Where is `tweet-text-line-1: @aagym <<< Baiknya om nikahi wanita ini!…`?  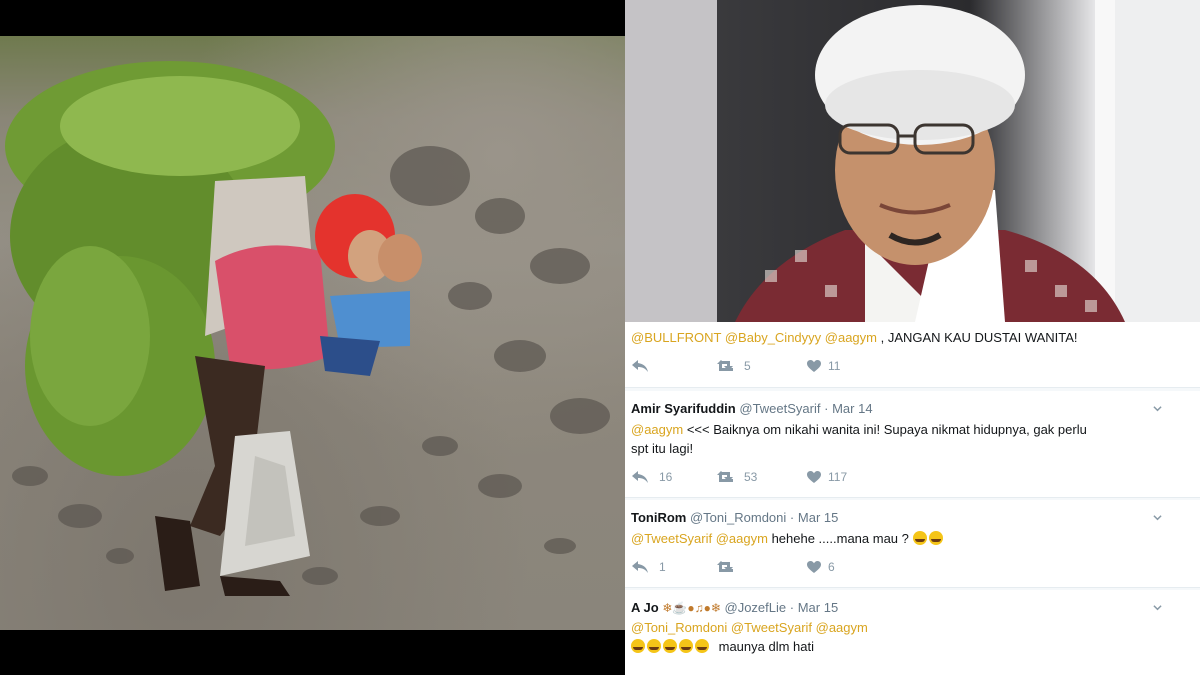 tweet-text-line-1: @aagym <<< Baiknya om nikahi wanita ini!… is located at coordinates (859, 429).